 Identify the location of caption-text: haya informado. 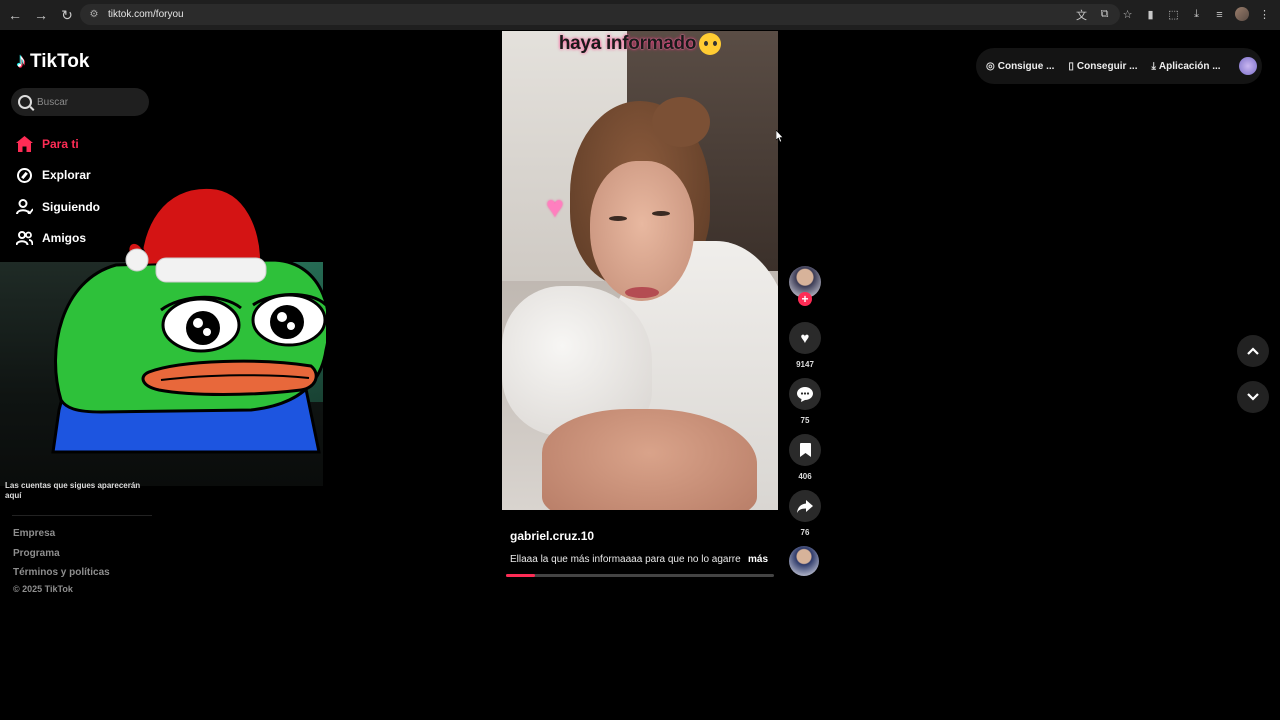
(627, 44).